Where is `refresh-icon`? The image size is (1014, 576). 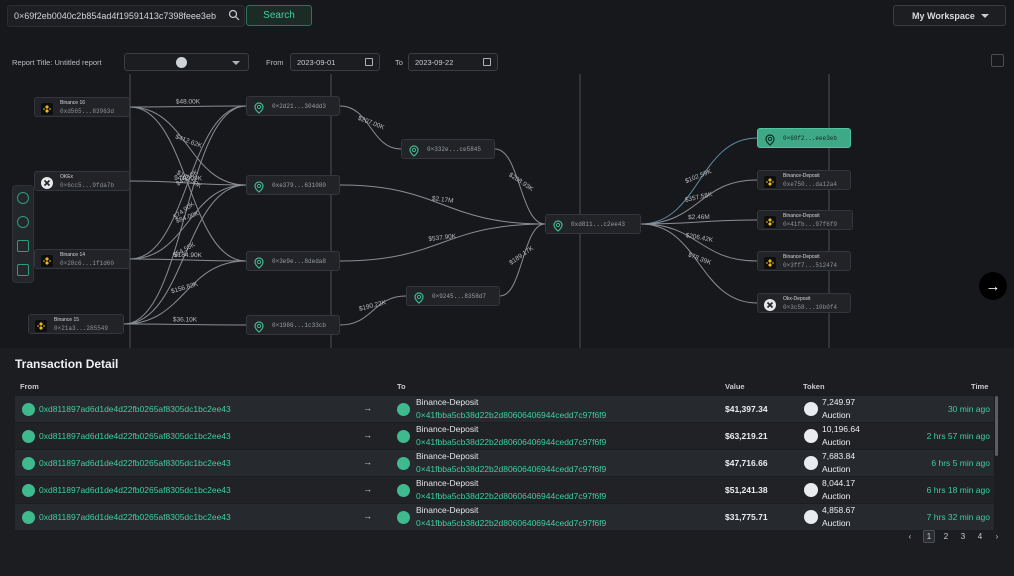 refresh-icon is located at coordinates (23, 222).